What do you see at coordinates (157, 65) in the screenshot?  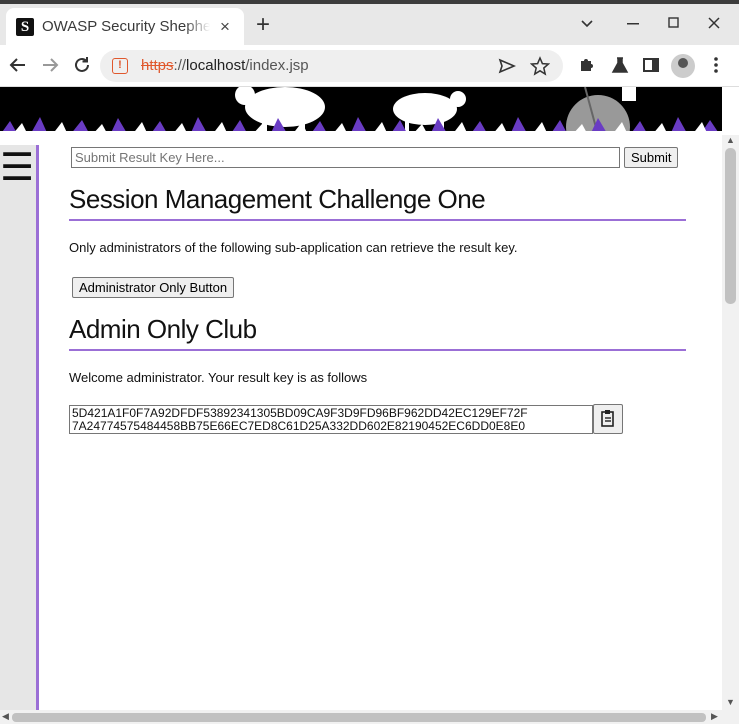 I see `url-scheme: https` at bounding box center [157, 65].